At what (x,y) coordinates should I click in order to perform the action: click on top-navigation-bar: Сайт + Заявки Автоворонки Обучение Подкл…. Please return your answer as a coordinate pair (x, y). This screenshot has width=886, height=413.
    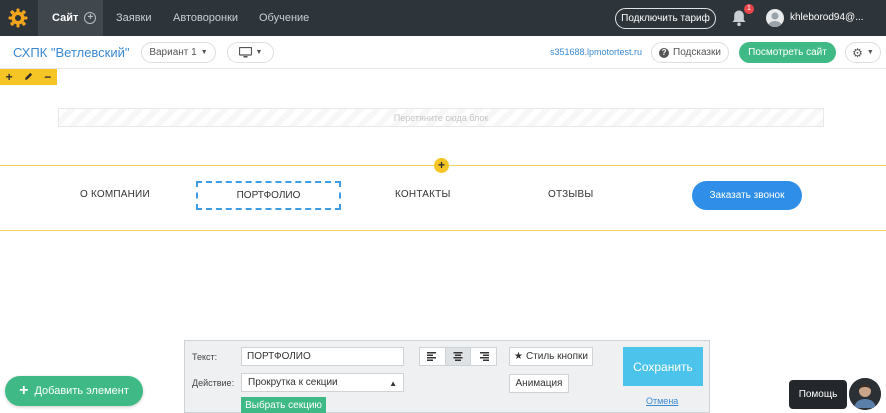
    Looking at the image, I should click on (443, 18).